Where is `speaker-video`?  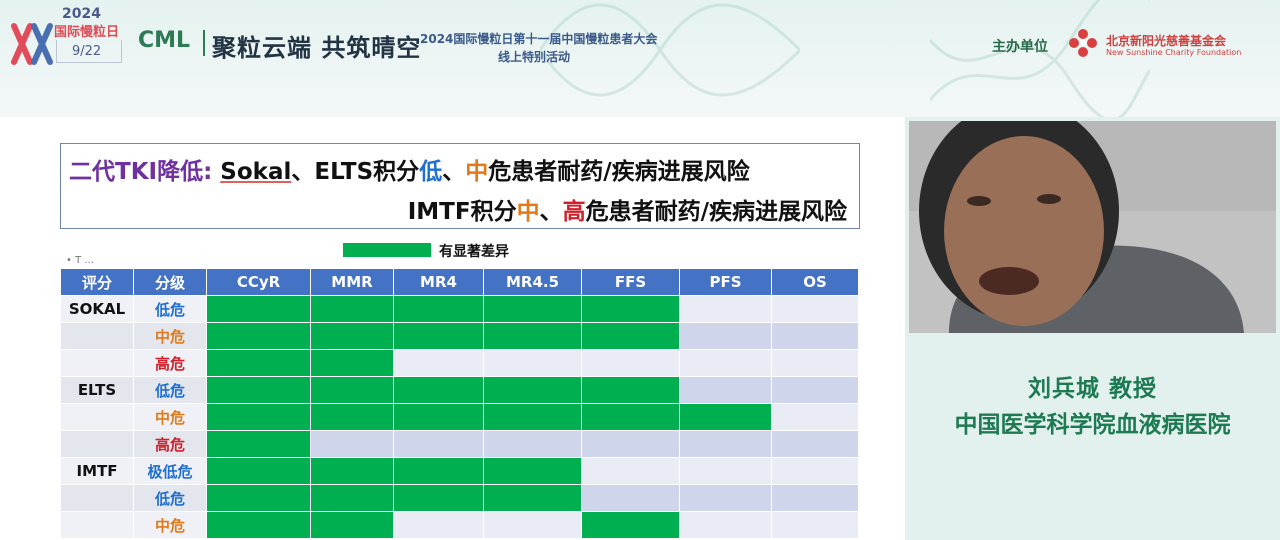
speaker-video is located at coordinates (1092, 227).